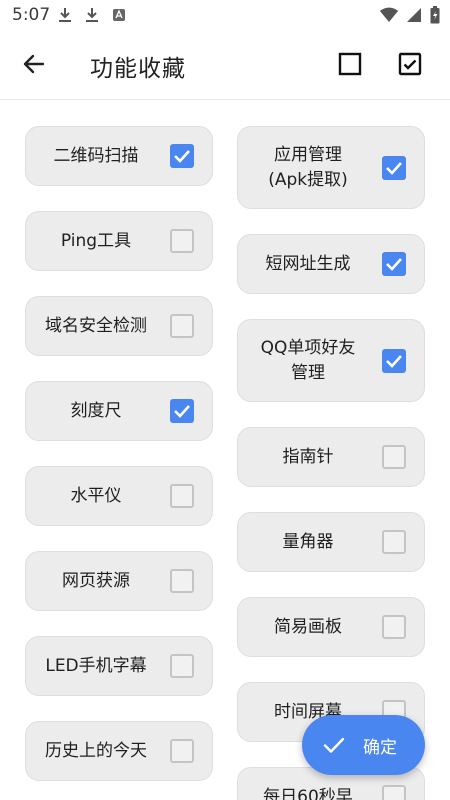 The height and width of the screenshot is (800, 450). Describe the element at coordinates (380, 748) in the screenshot. I see `confirm-label: 确定` at that location.